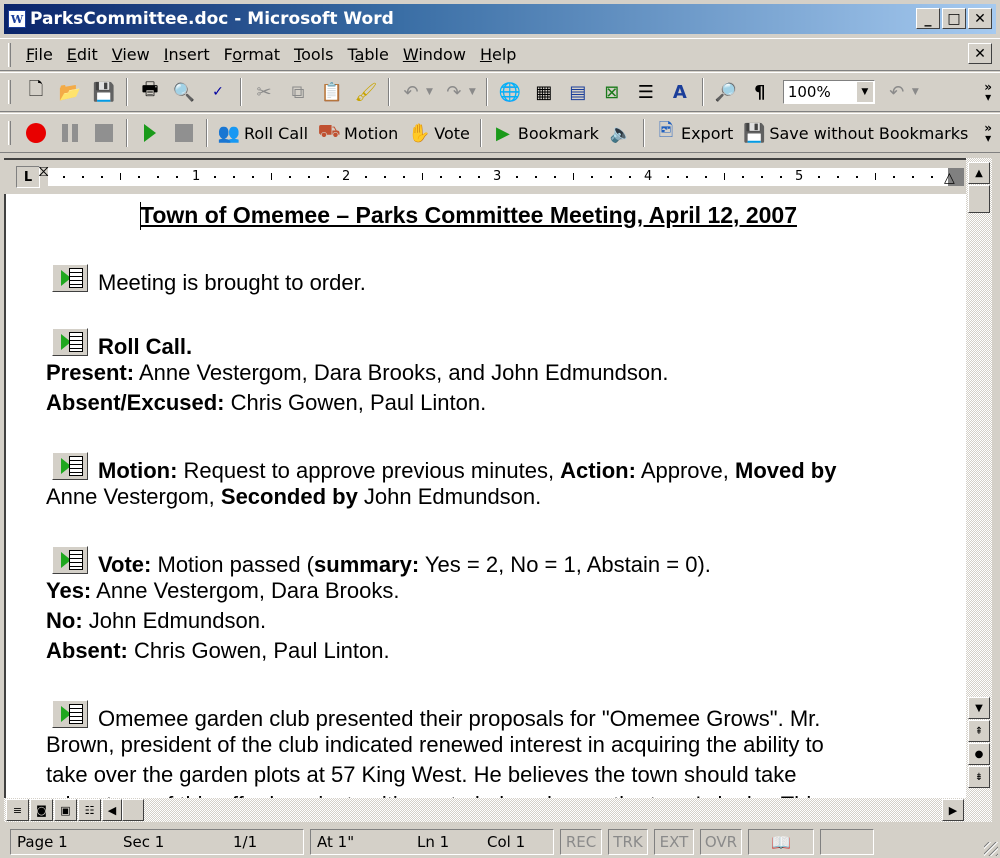  Describe the element at coordinates (726, 92) in the screenshot. I see `document-map-button: 🔎` at that location.